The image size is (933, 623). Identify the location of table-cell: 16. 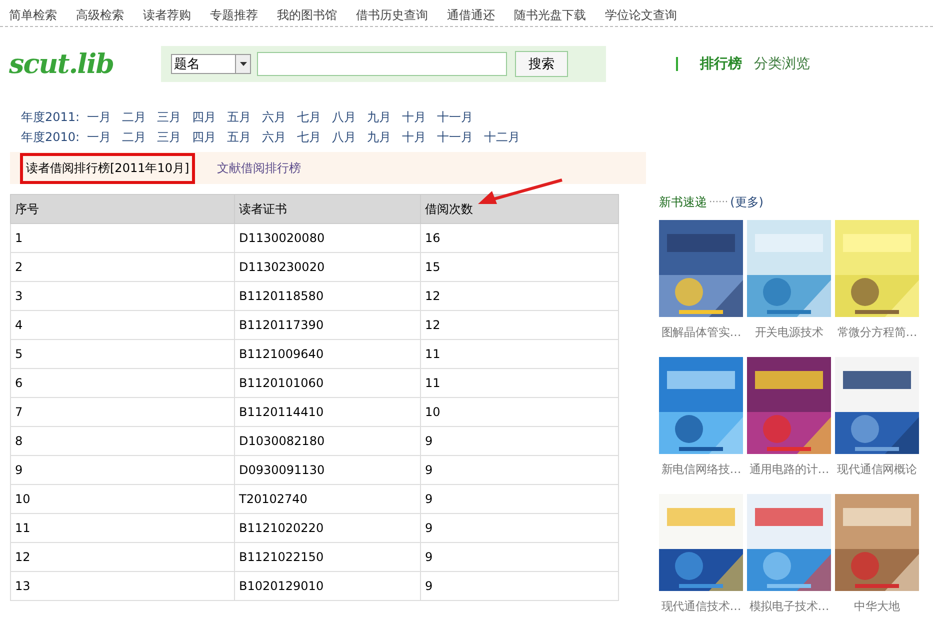
(519, 238).